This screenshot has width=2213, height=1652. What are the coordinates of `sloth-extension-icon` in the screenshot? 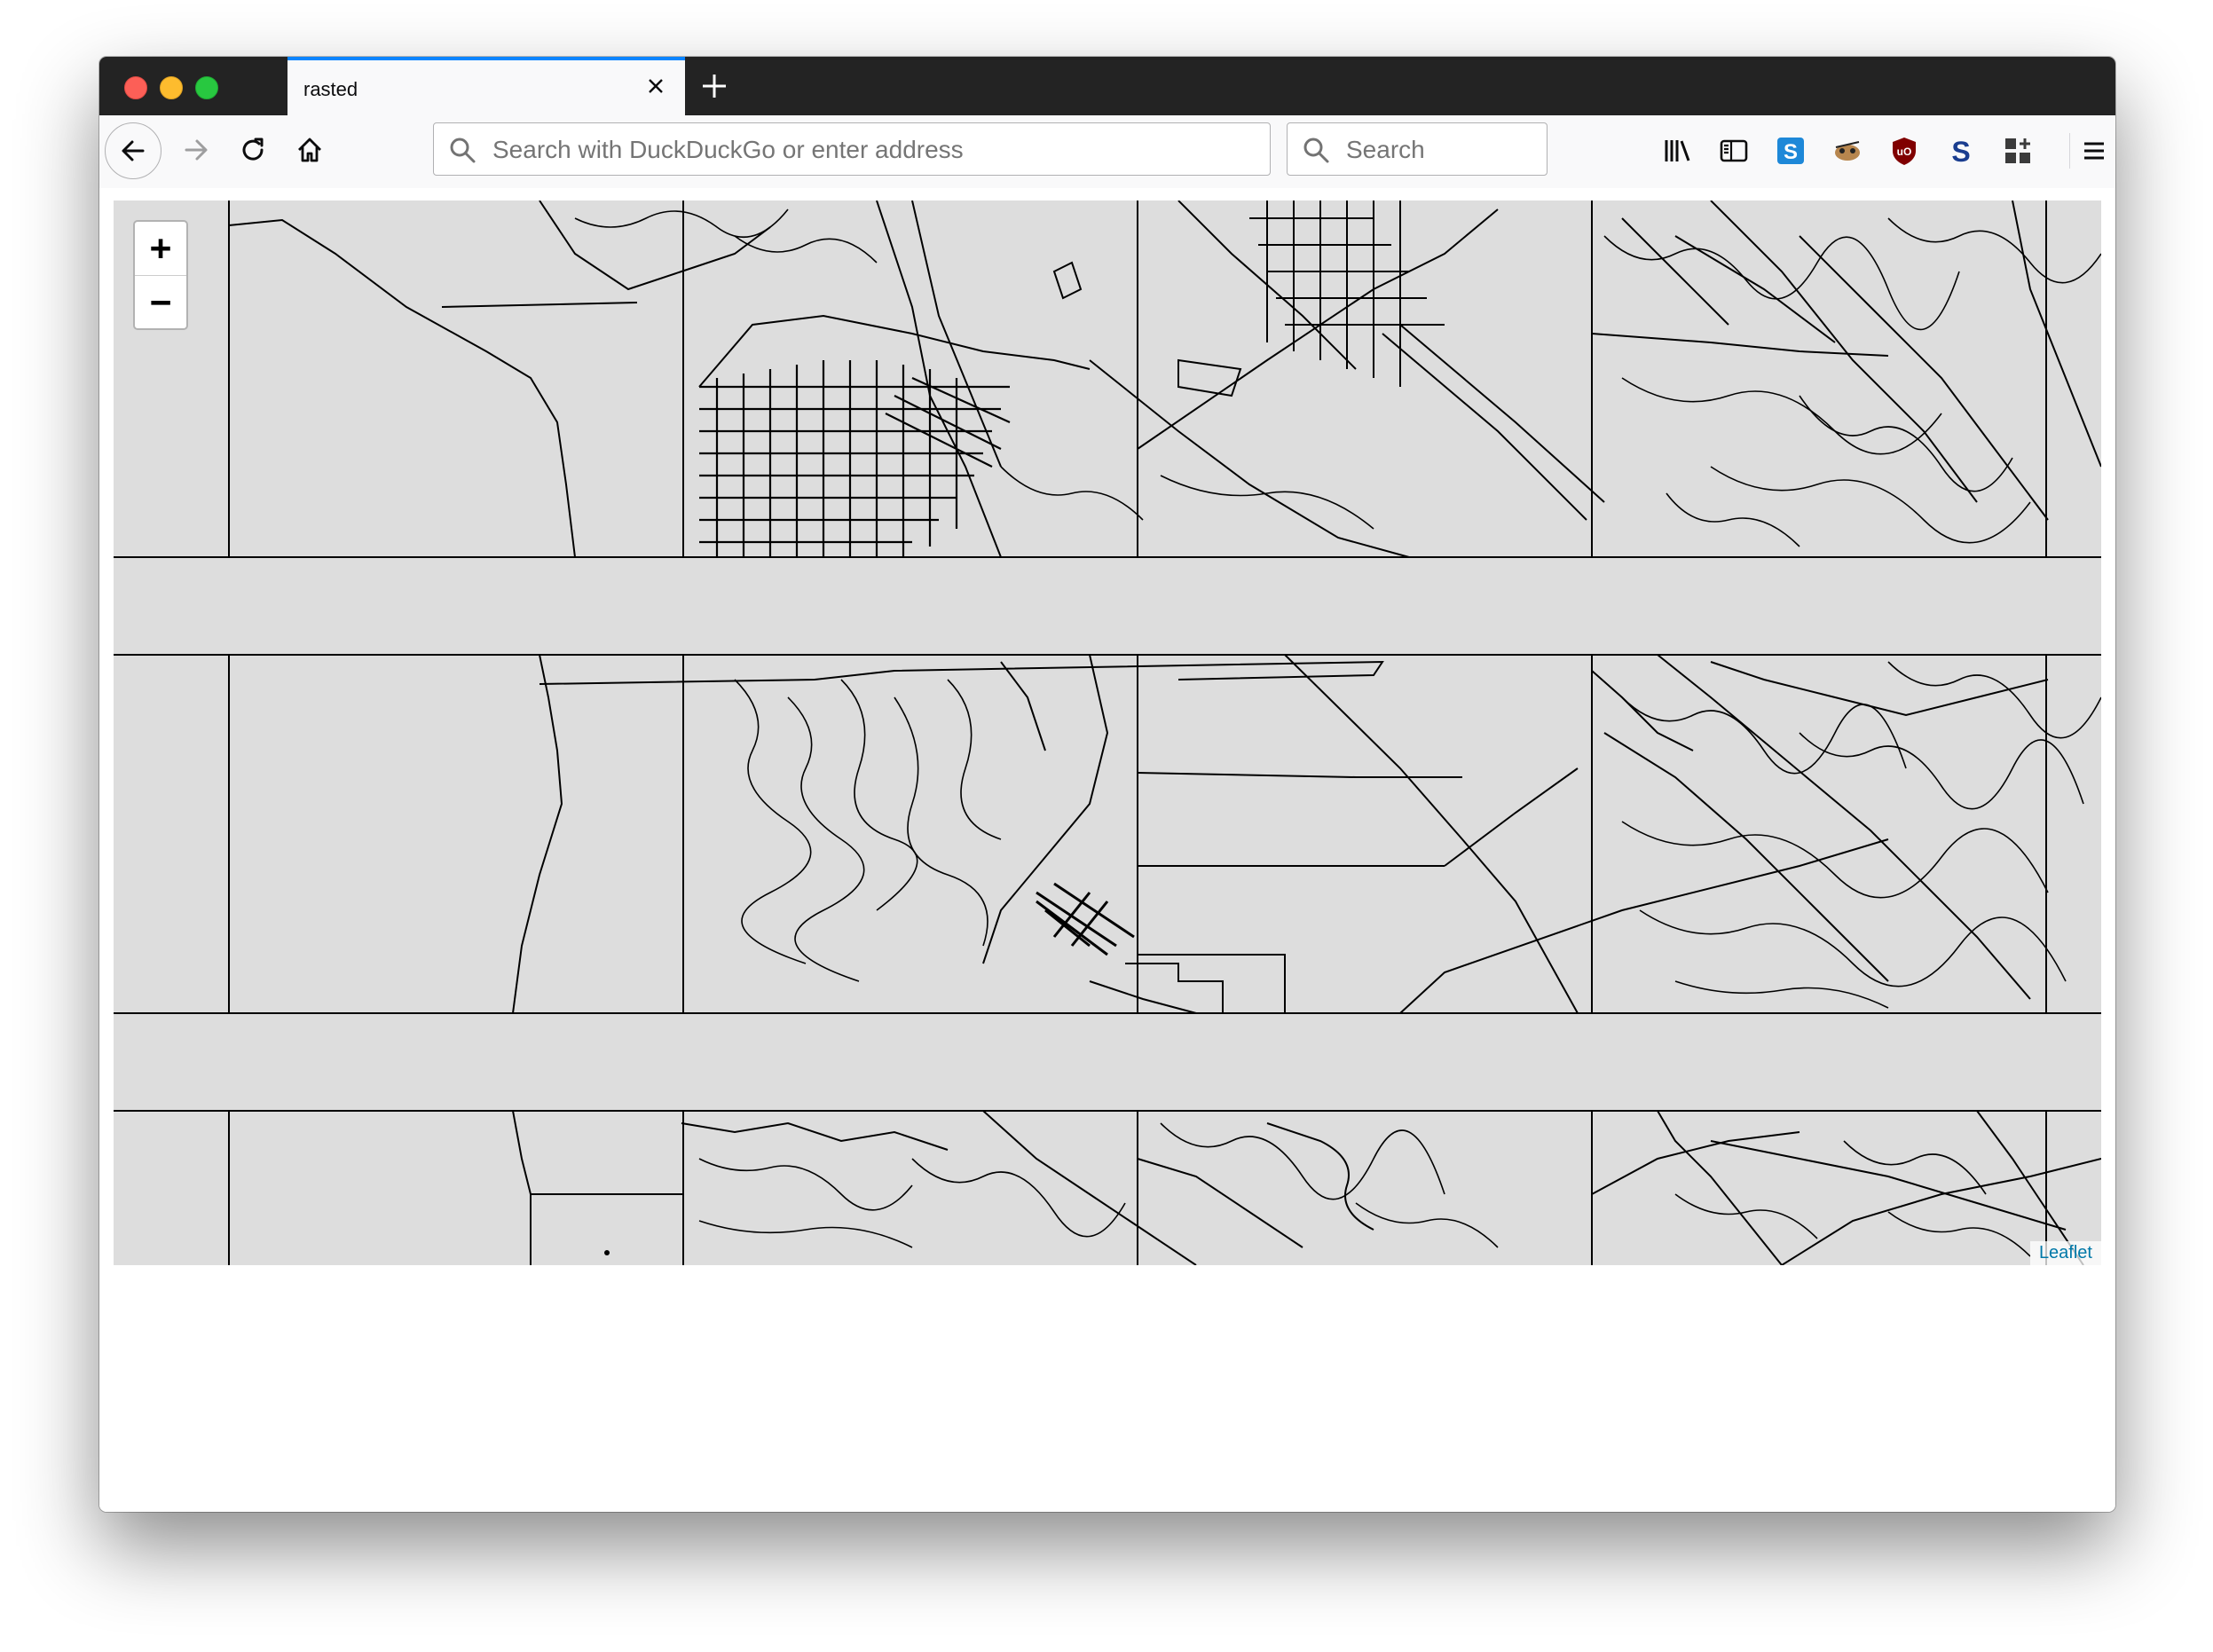 It's located at (1847, 151).